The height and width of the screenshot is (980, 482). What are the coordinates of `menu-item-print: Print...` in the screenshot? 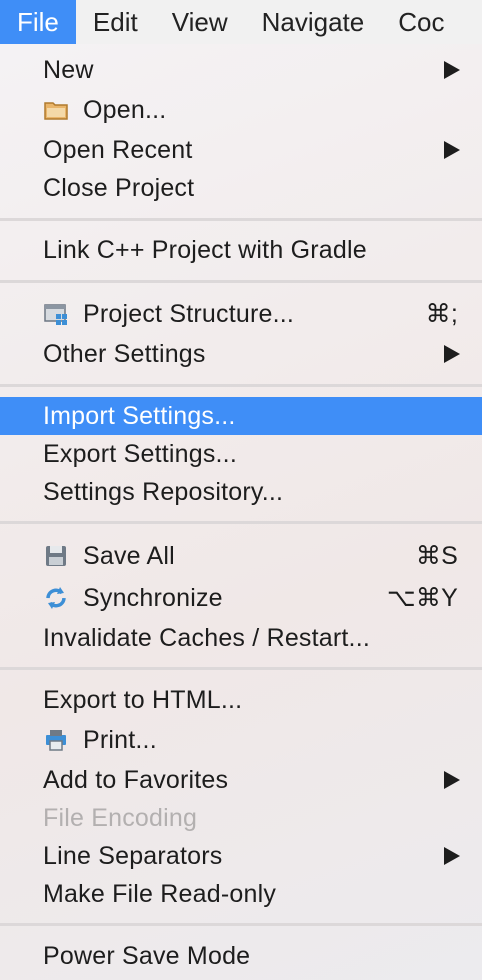 It's located at (241, 740).